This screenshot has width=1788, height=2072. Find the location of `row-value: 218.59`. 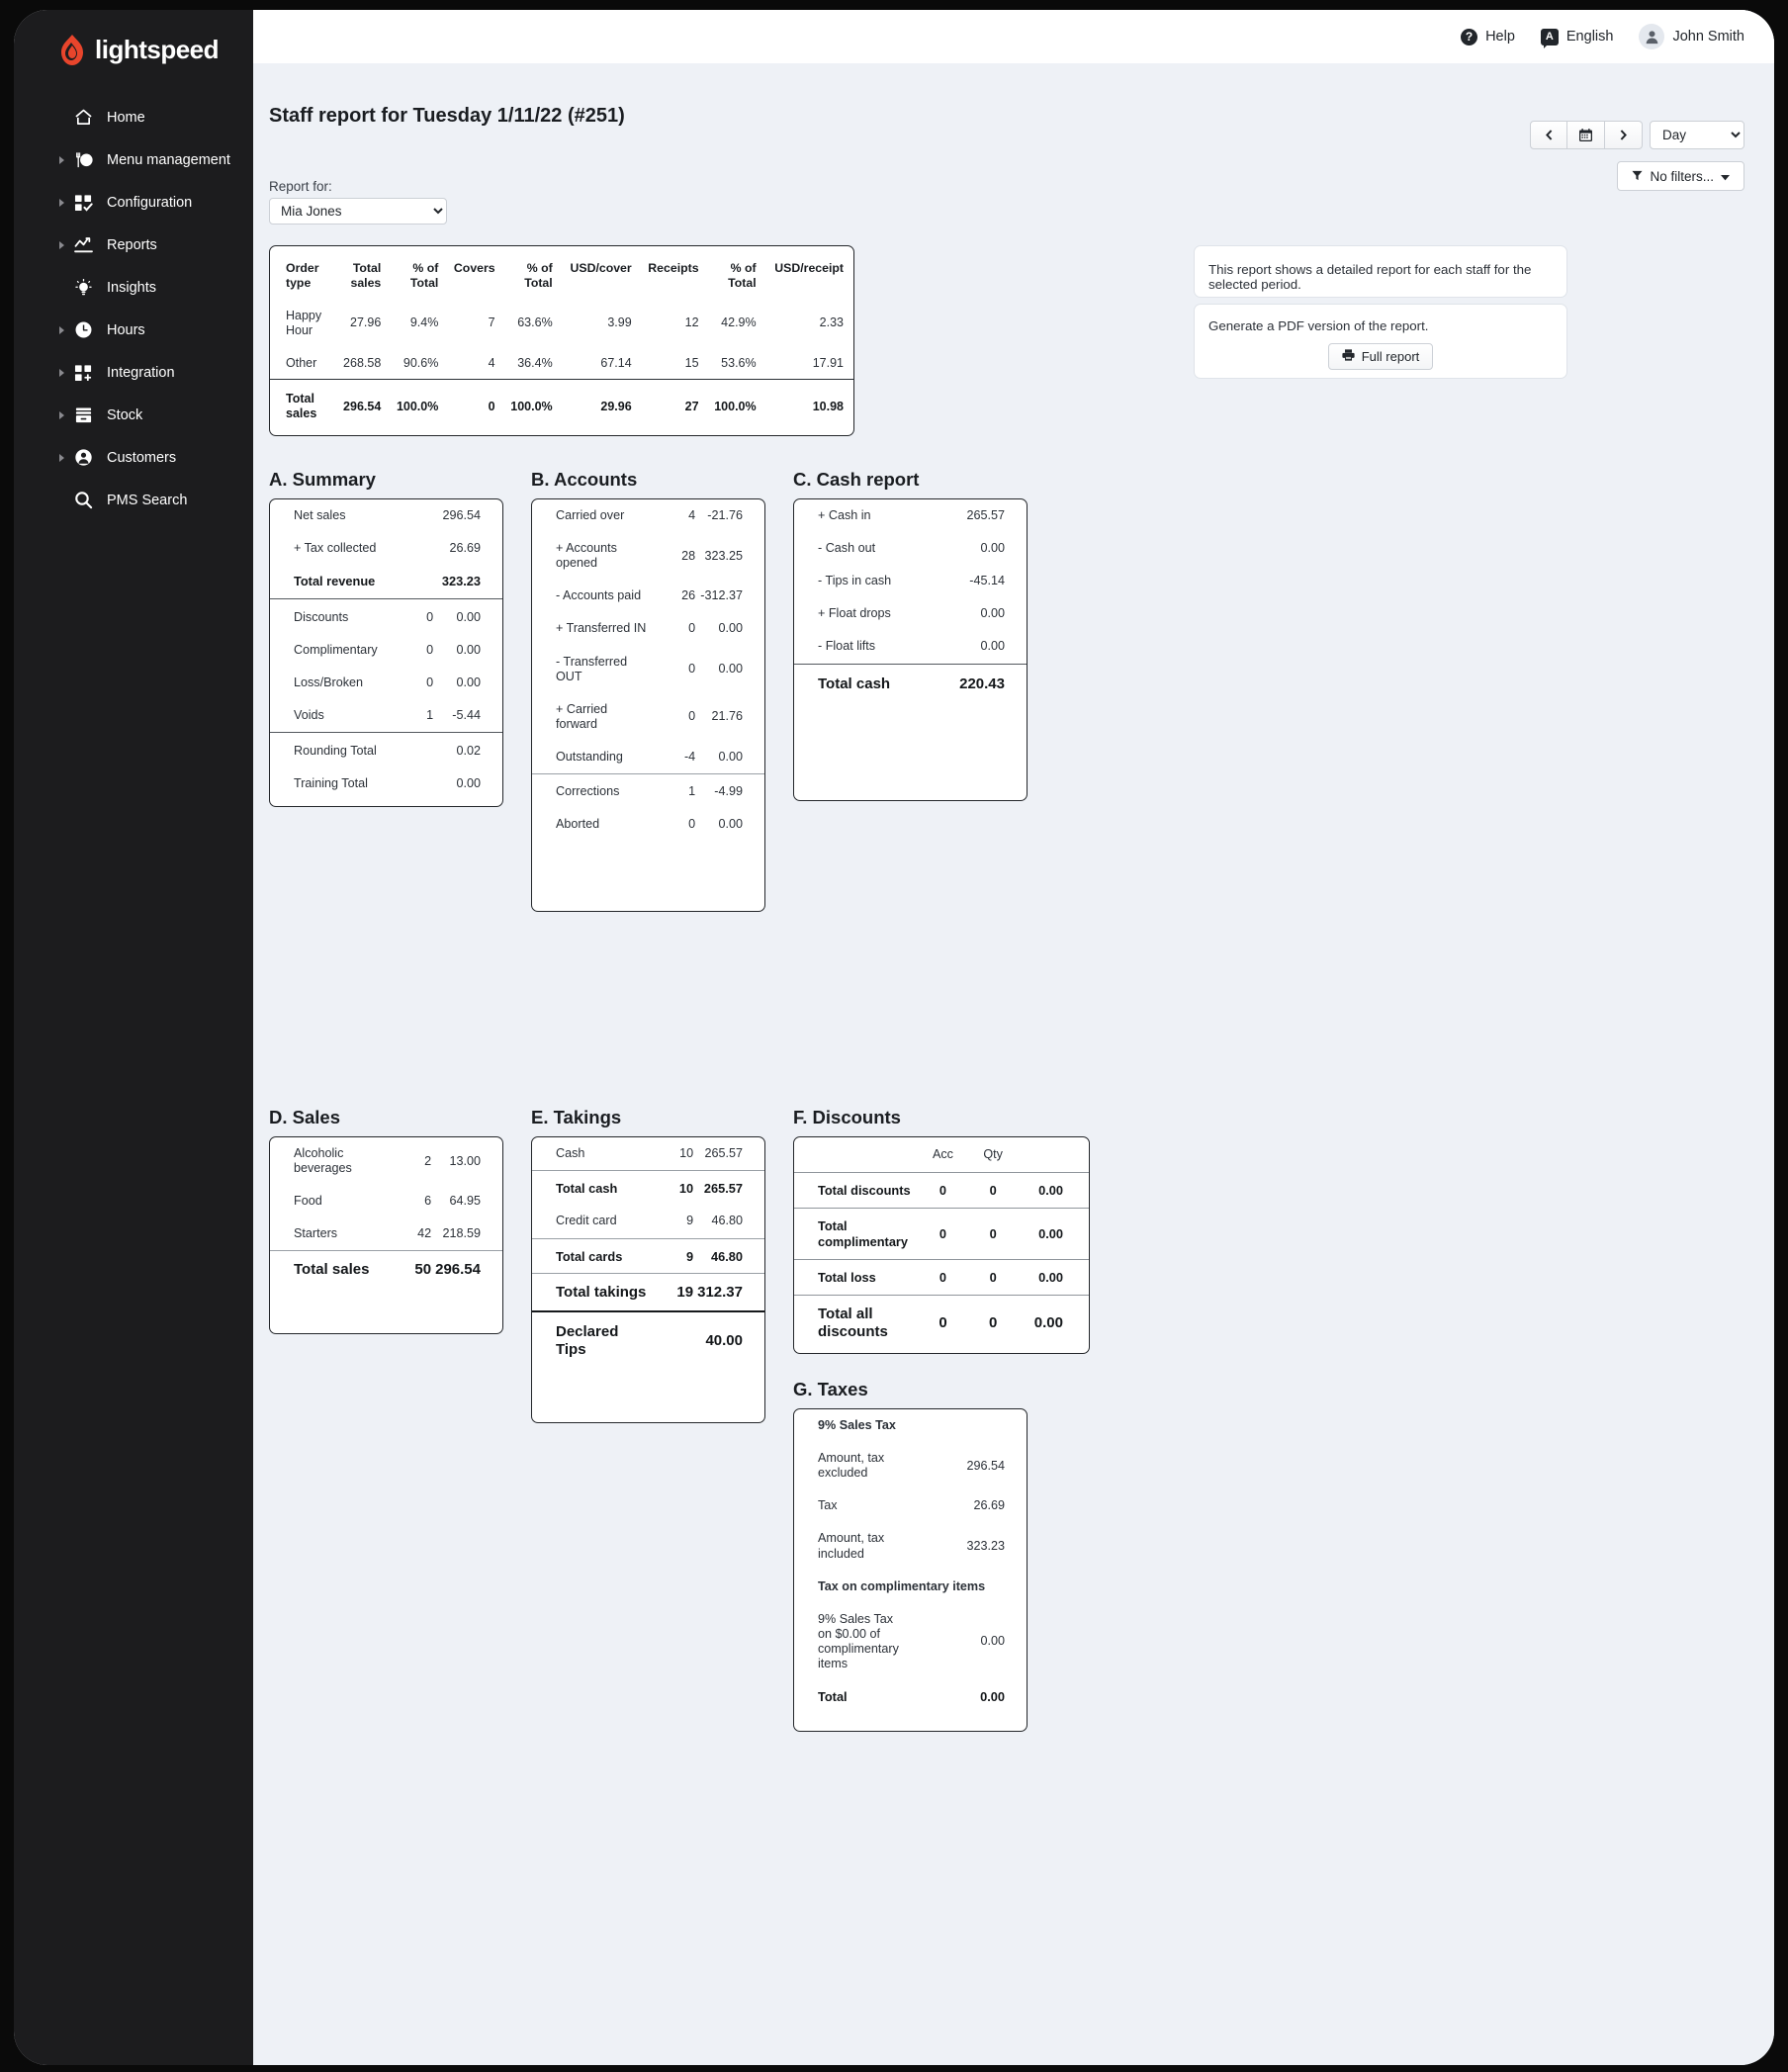

row-value: 218.59 is located at coordinates (461, 1233).